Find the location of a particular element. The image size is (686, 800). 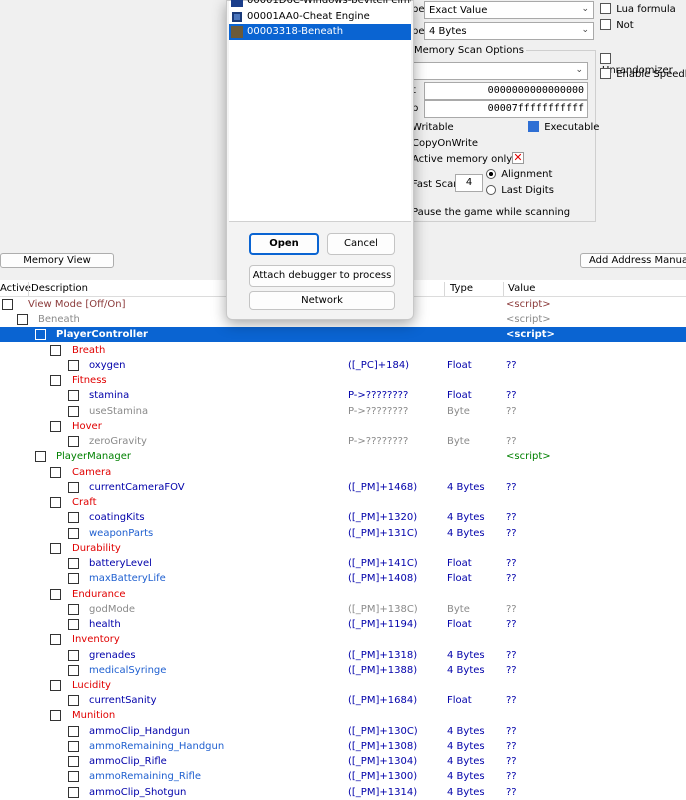

table-row: grenades ([_PM]+1318) 4 Bytes?? is located at coordinates (343, 655).